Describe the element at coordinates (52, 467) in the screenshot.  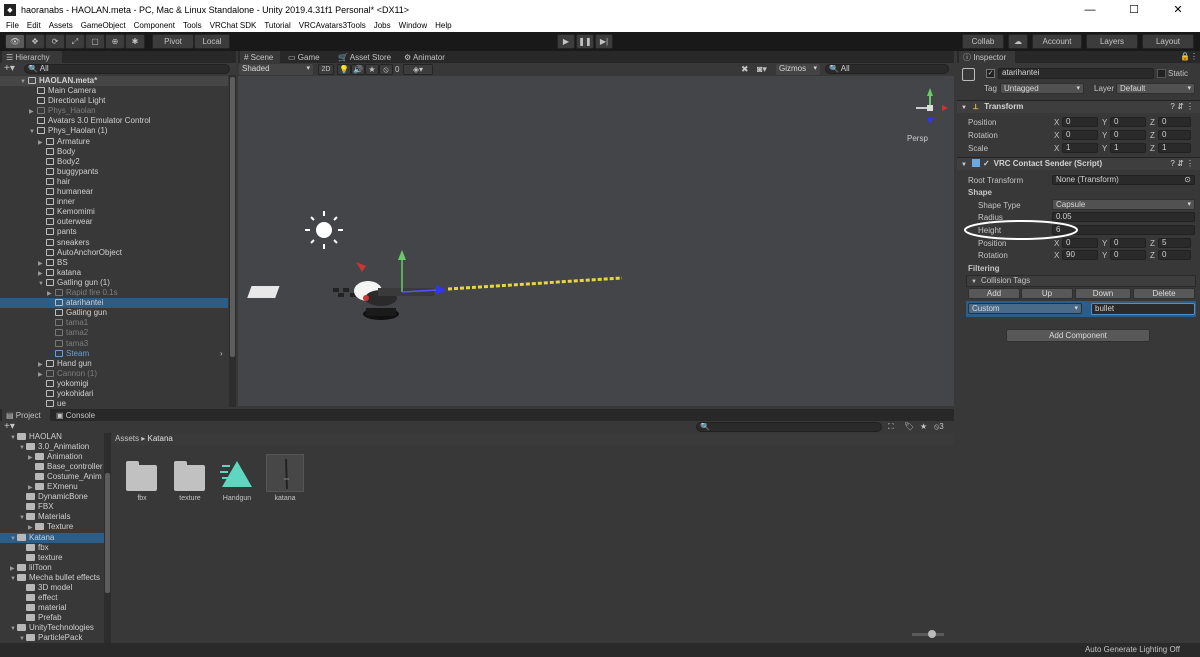
I see `folder-tree-item: Base_controller` at that location.